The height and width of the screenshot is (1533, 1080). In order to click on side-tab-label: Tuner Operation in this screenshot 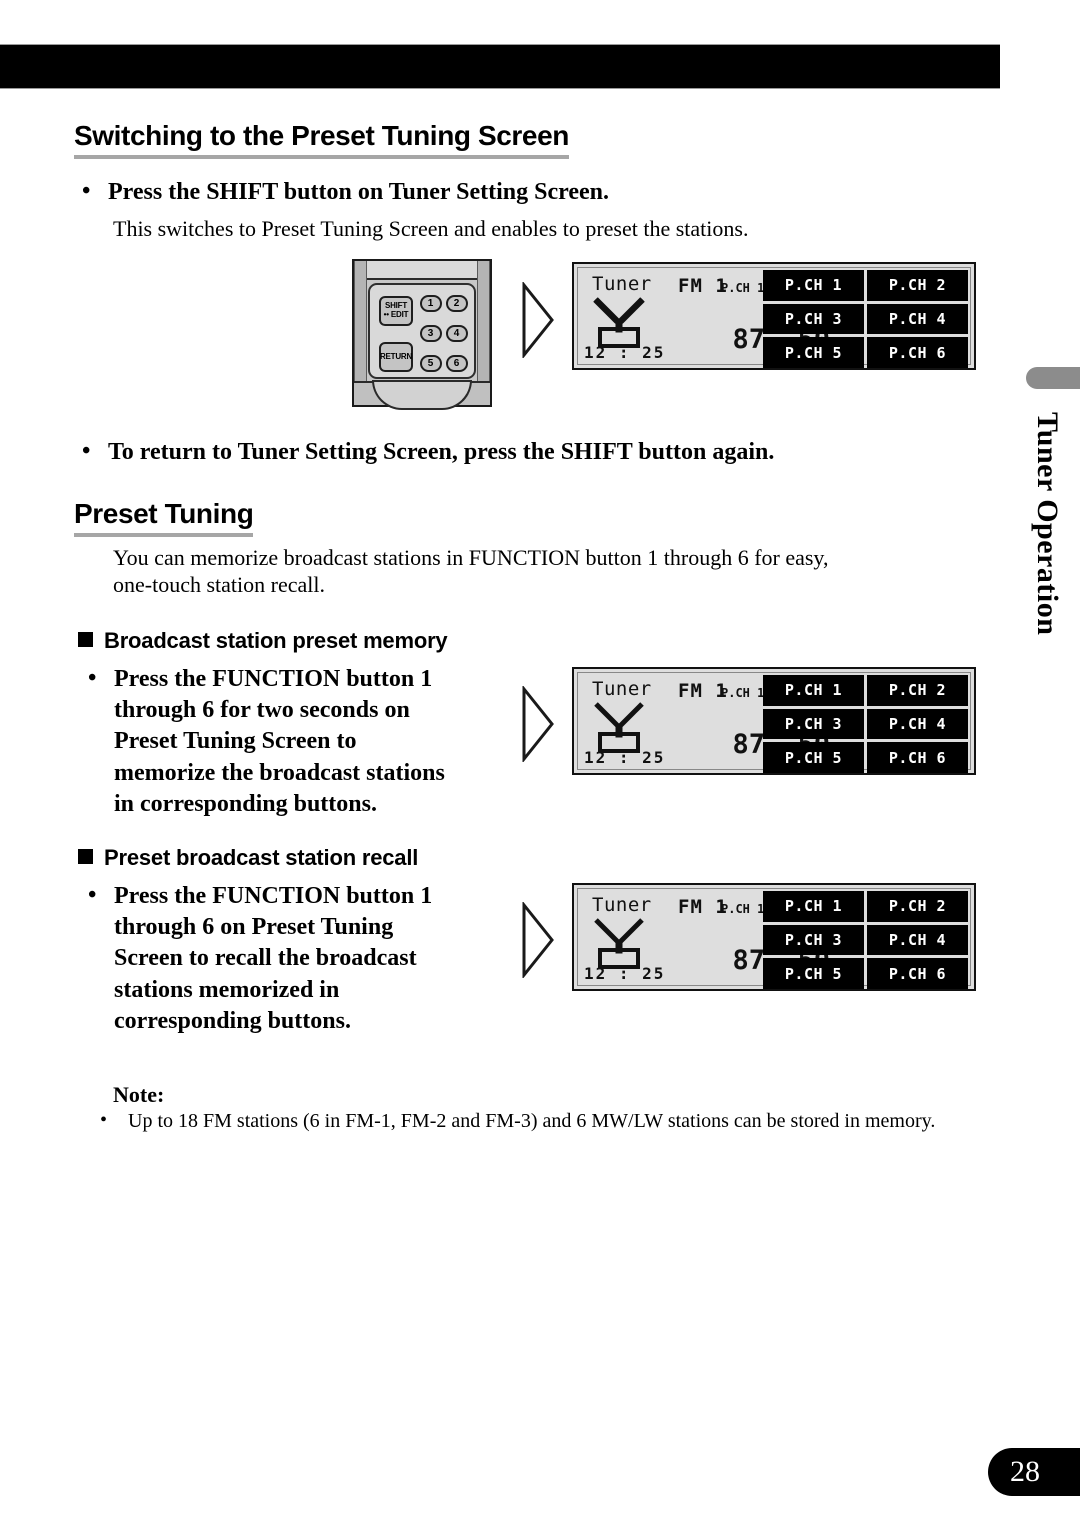, I will do `click(1047, 524)`.